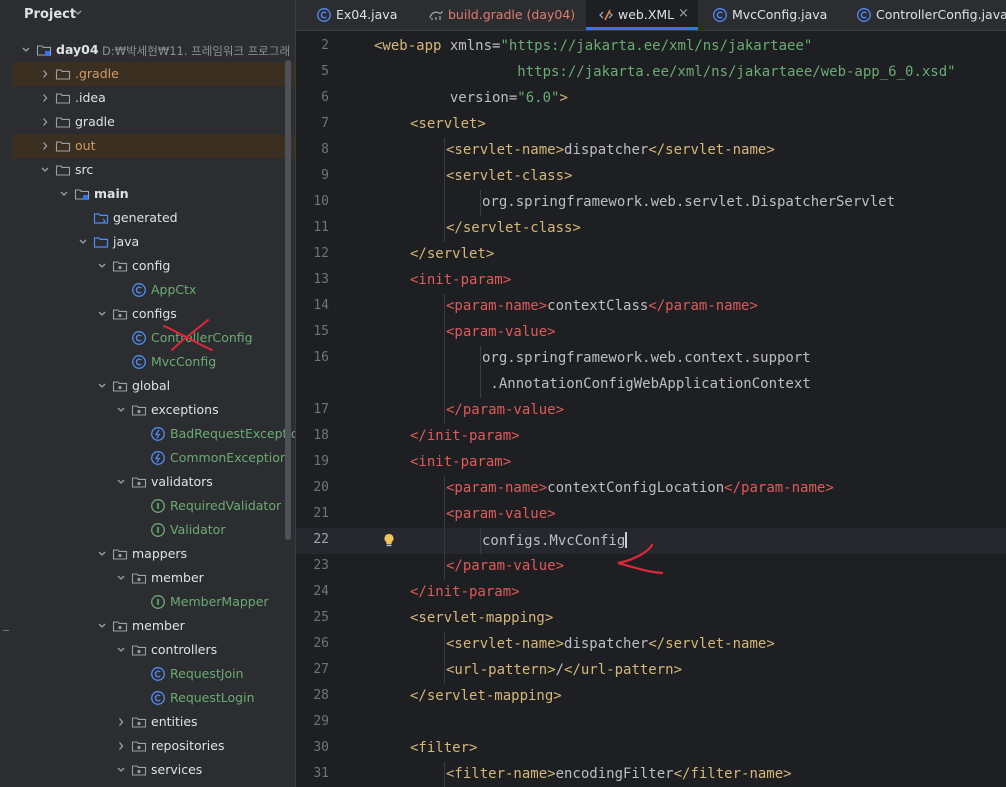 The height and width of the screenshot is (787, 1006). I want to click on code-line: 19 <init-param>, so click(651, 463).